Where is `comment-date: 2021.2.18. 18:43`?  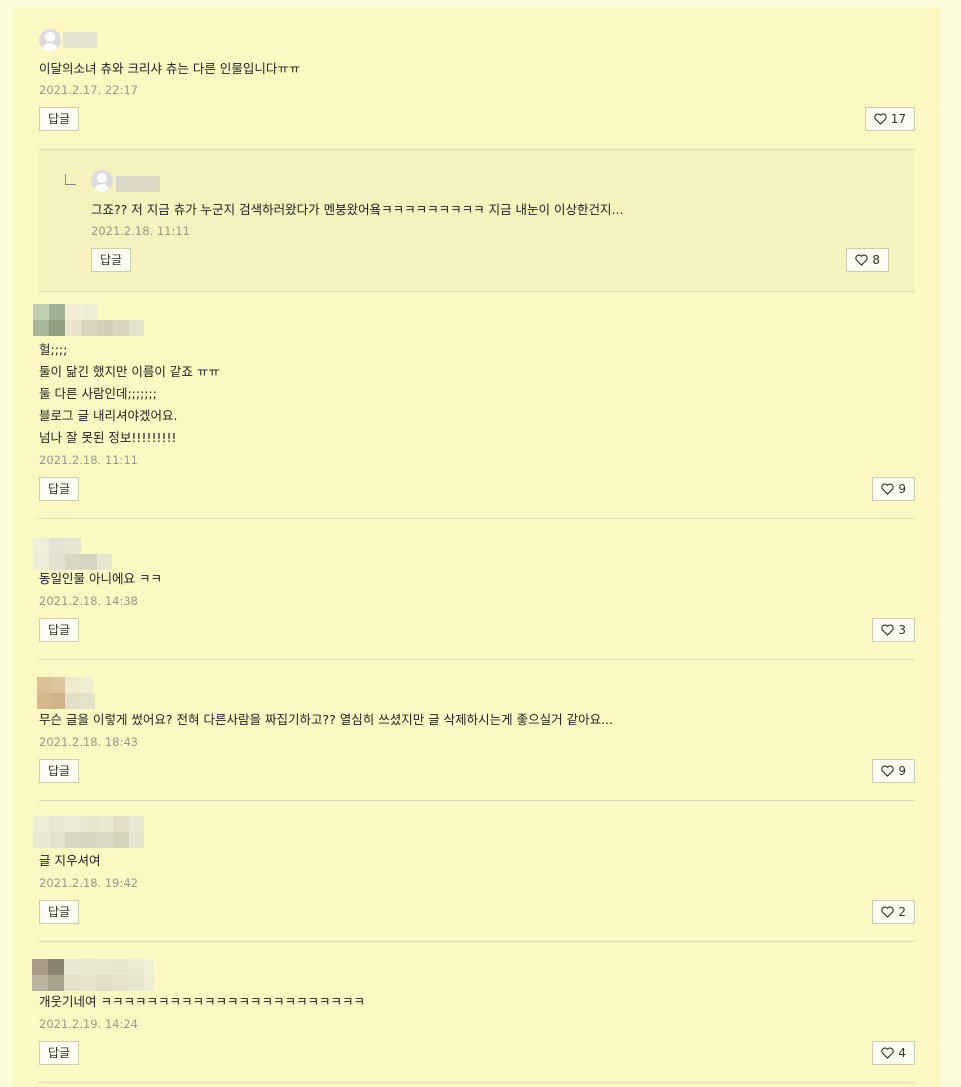 comment-date: 2021.2.18. 18:43 is located at coordinates (88, 742).